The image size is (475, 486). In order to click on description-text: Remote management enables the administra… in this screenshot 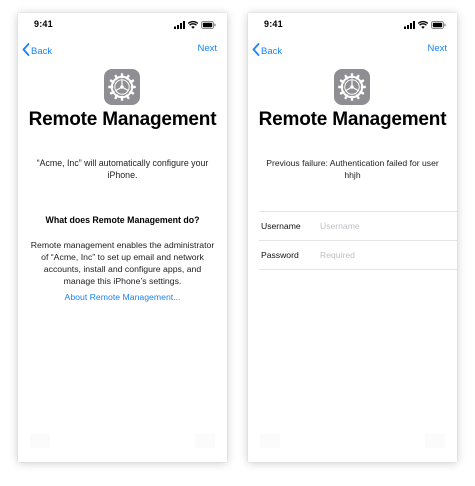, I will do `click(122, 263)`.